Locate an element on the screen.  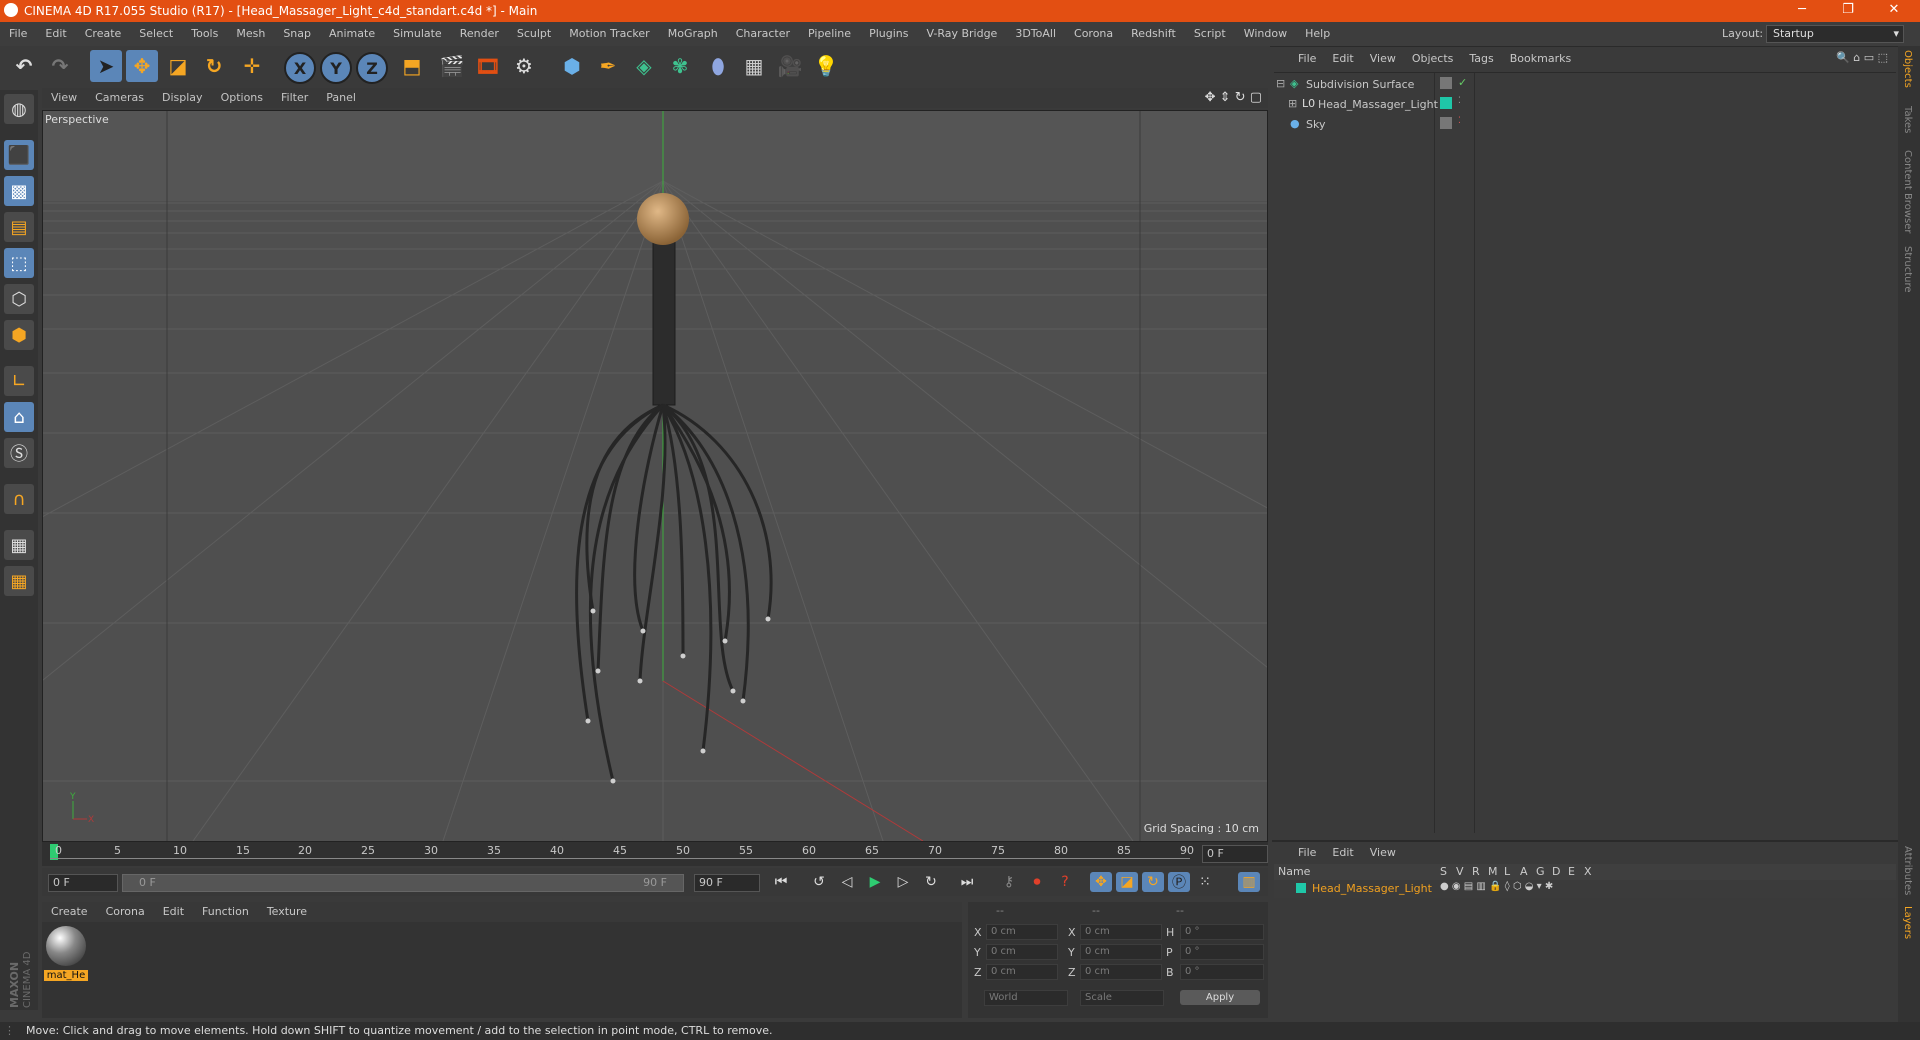
size-z-field: 0 cm is located at coordinates (1121, 972).